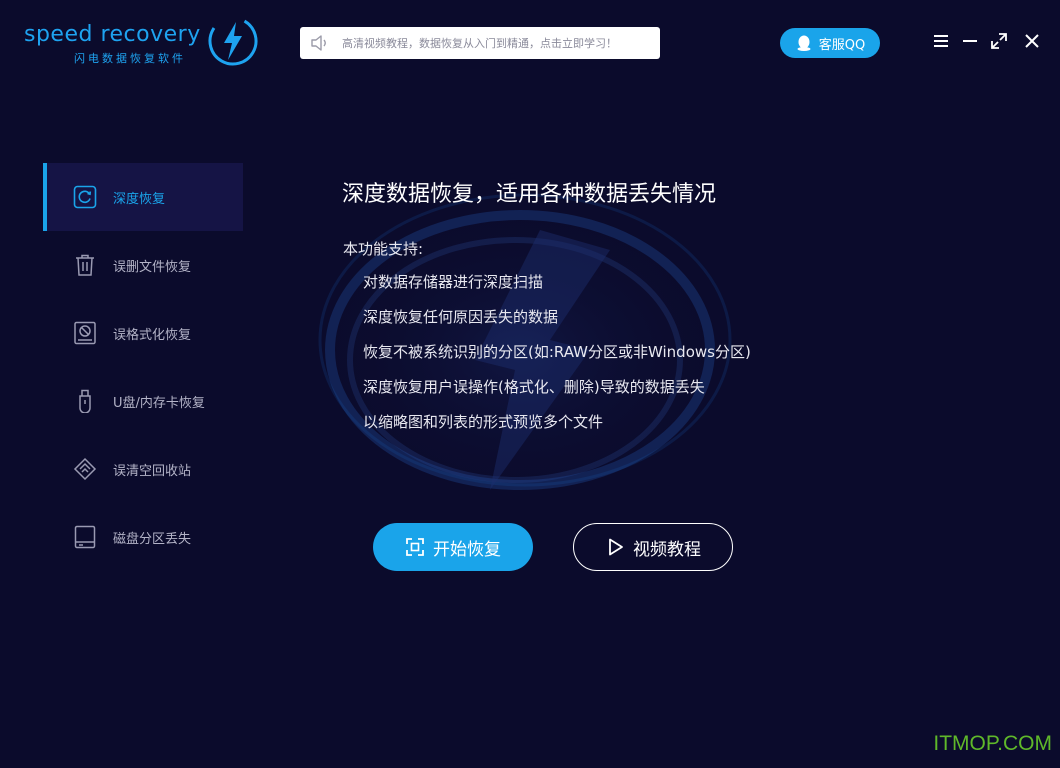 This screenshot has height=768, width=1060. I want to click on play-icon, so click(616, 547).